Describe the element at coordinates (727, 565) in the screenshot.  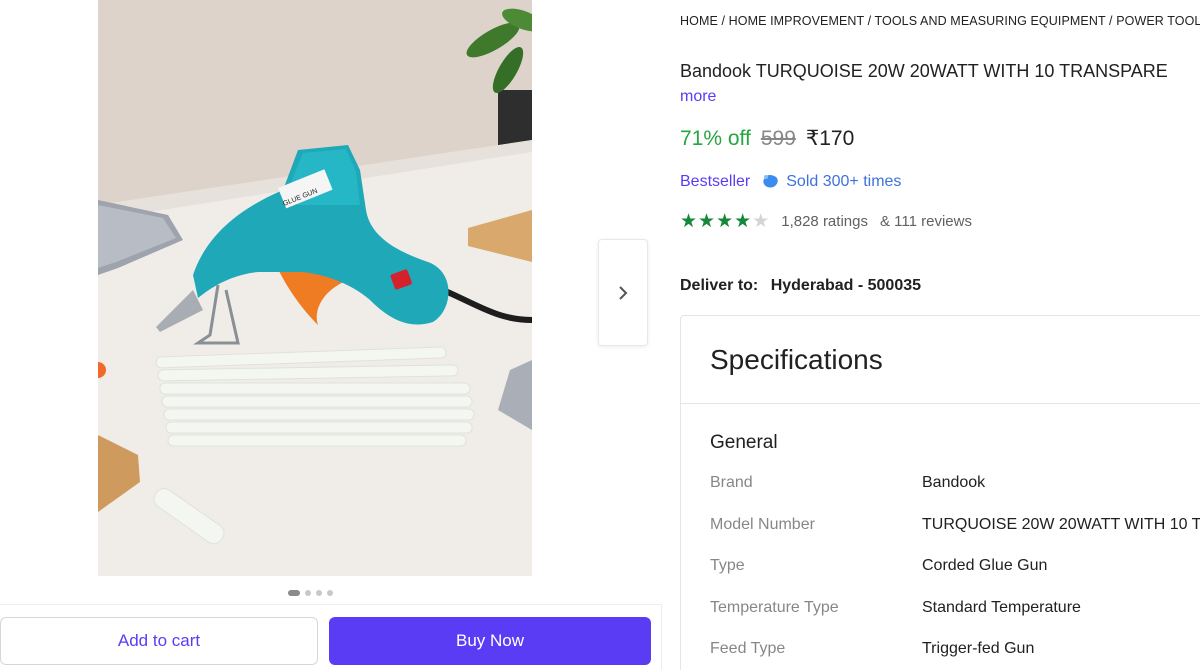
I see `spec-key: Type` at that location.